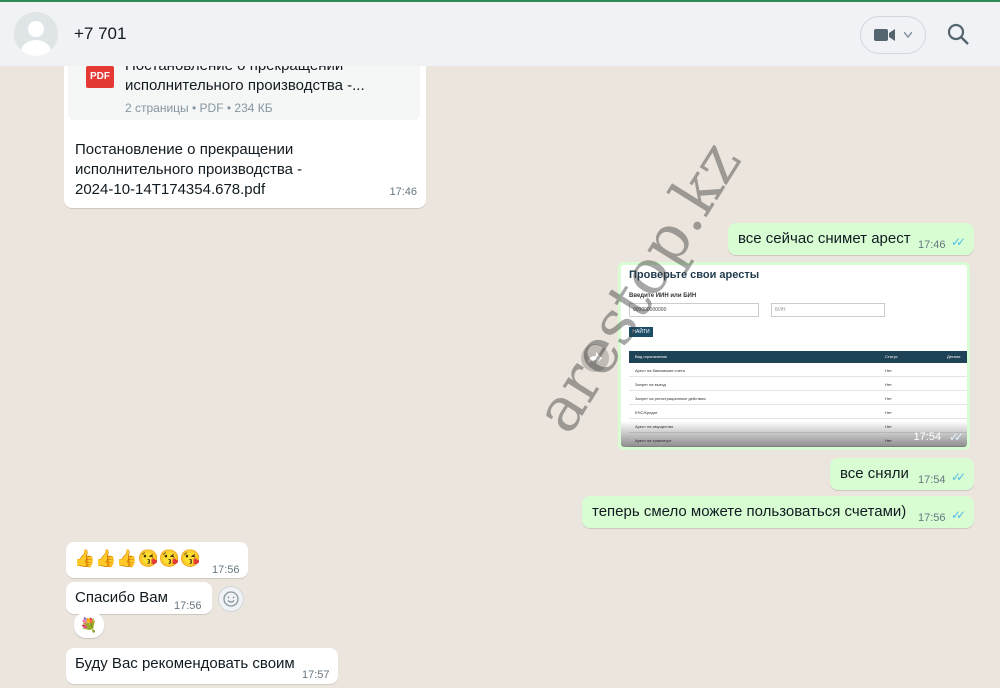 The height and width of the screenshot is (688, 1000). What do you see at coordinates (100, 77) in the screenshot?
I see `pdf-file-icon: PDF` at bounding box center [100, 77].